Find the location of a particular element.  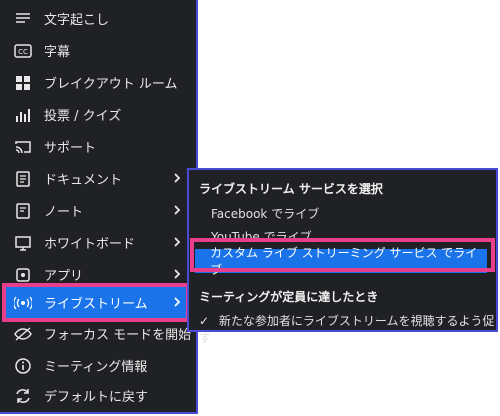

svg-text: CC is located at coordinates (23, 52).